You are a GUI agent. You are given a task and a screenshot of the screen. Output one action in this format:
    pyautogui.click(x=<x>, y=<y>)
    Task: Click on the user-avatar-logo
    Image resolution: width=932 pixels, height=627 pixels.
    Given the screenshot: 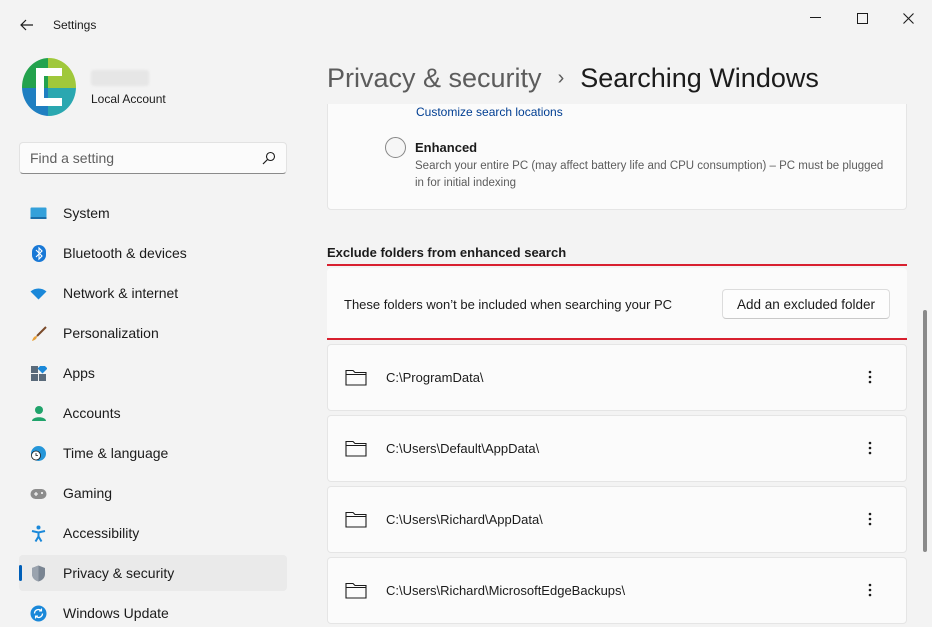 What is the action you would take?
    pyautogui.click(x=49, y=87)
    